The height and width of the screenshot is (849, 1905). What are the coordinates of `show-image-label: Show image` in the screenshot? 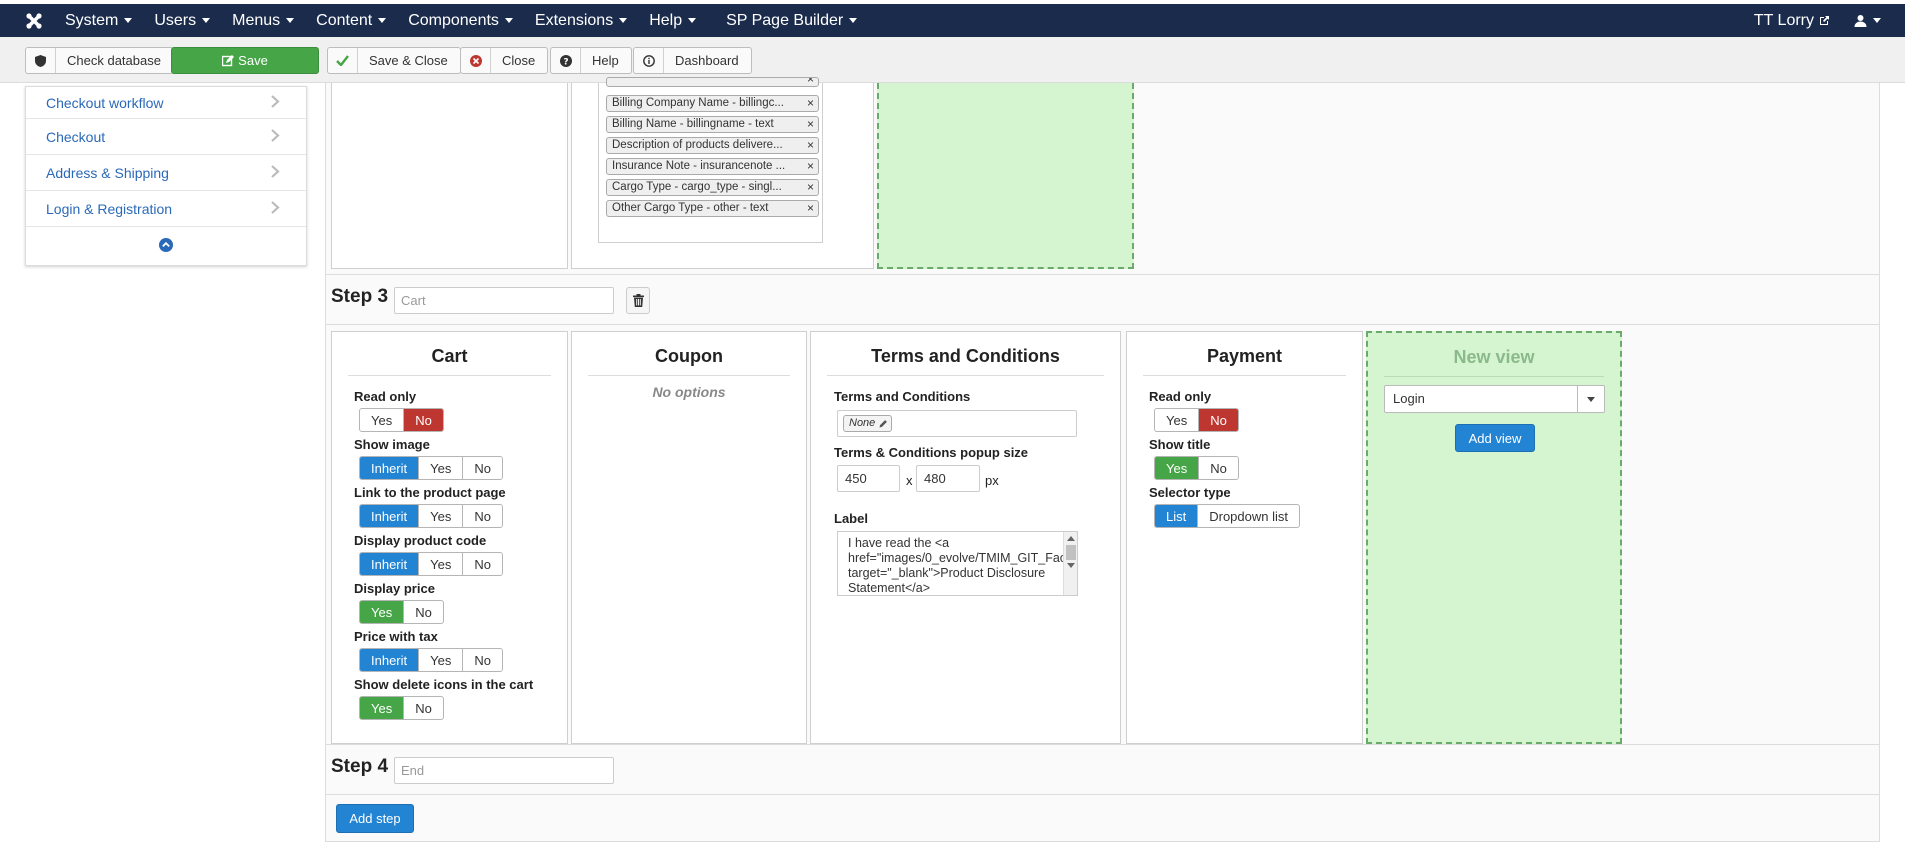 It's located at (392, 444).